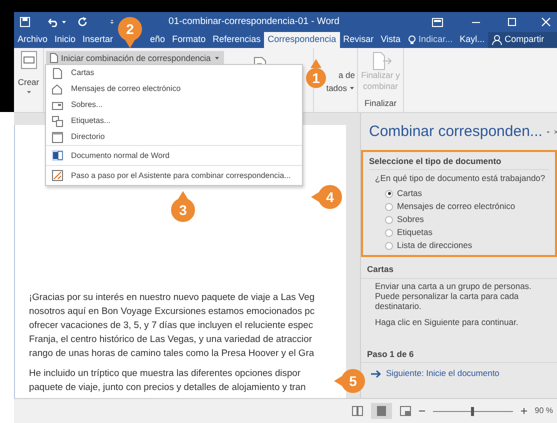 This screenshot has width=557, height=423. What do you see at coordinates (443, 373) in the screenshot?
I see `next-step-link: Siguiente: Inicie el documento` at bounding box center [443, 373].